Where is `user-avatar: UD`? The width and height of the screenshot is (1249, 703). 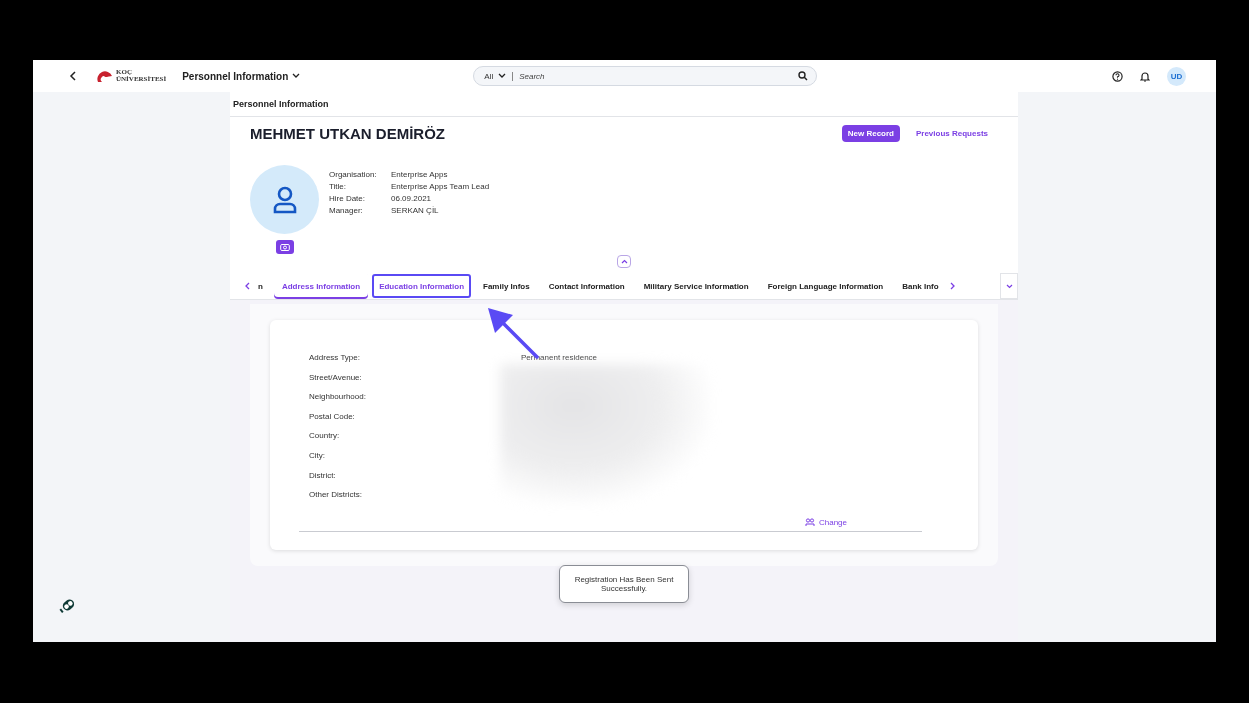 user-avatar: UD is located at coordinates (1176, 76).